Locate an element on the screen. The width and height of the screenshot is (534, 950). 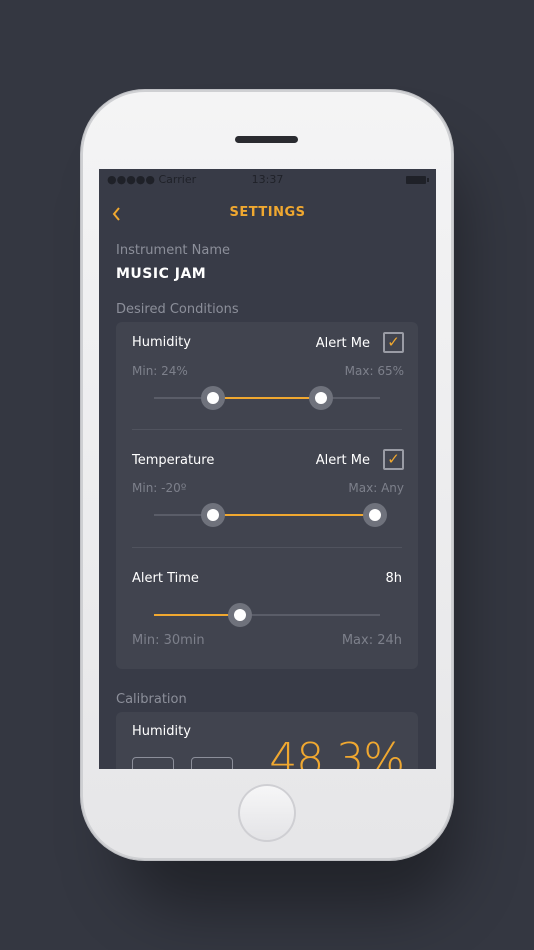
humidity-slider-fill is located at coordinates (267, 398).